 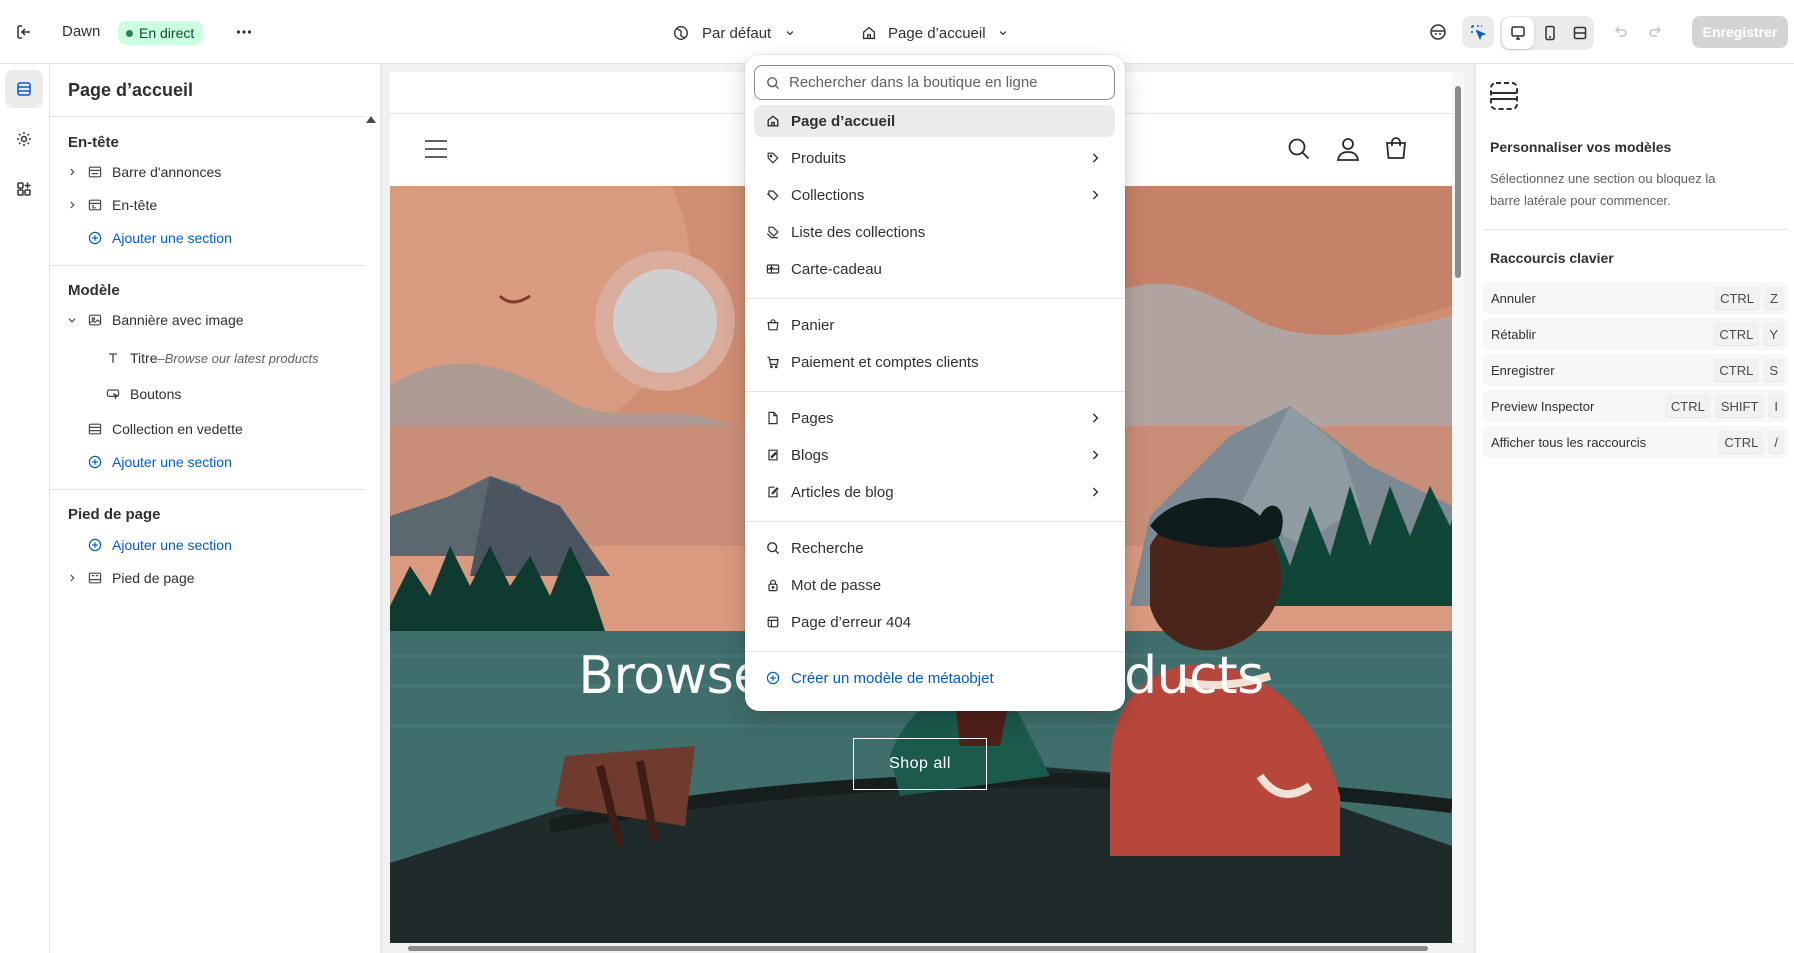 I want to click on section-layout-icon, so click(x=1504, y=96).